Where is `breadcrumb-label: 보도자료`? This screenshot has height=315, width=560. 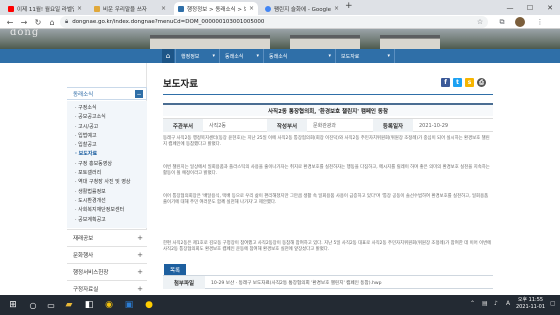
breadcrumb-label: 보도자료 is located at coordinates (350, 56).